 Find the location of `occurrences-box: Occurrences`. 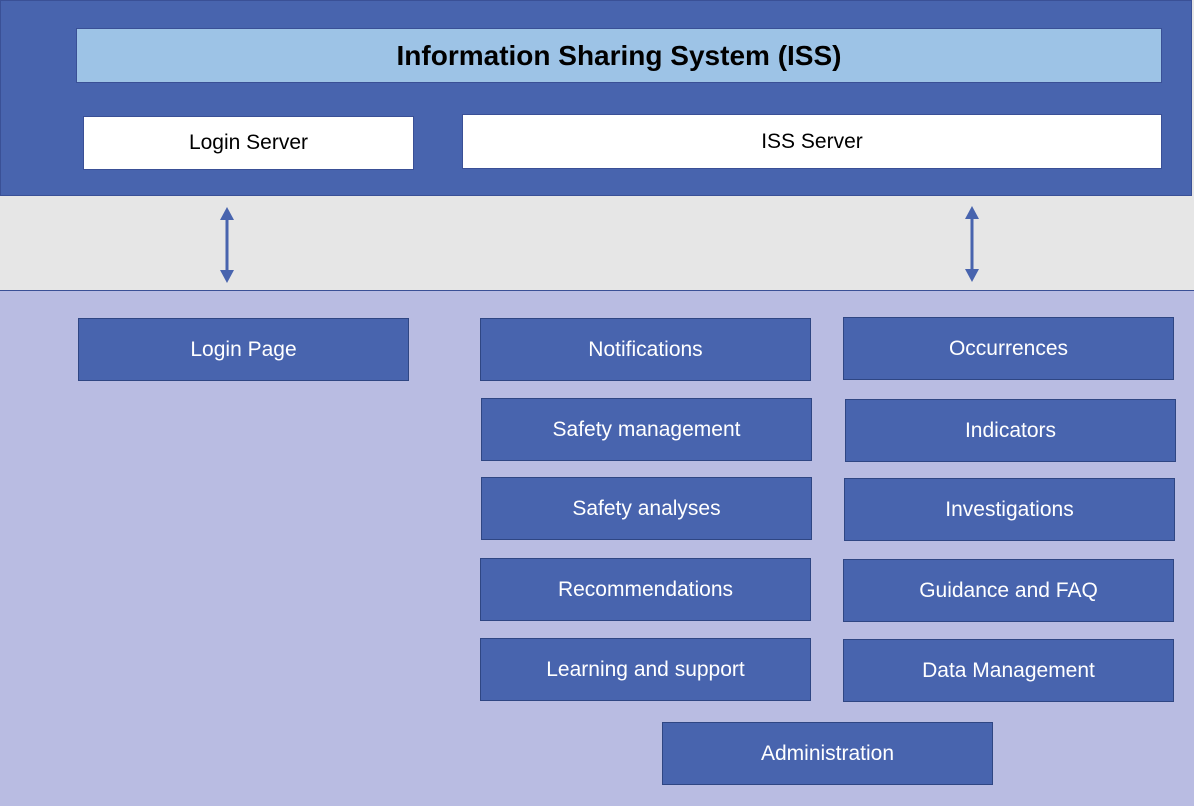

occurrences-box: Occurrences is located at coordinates (1008, 348).